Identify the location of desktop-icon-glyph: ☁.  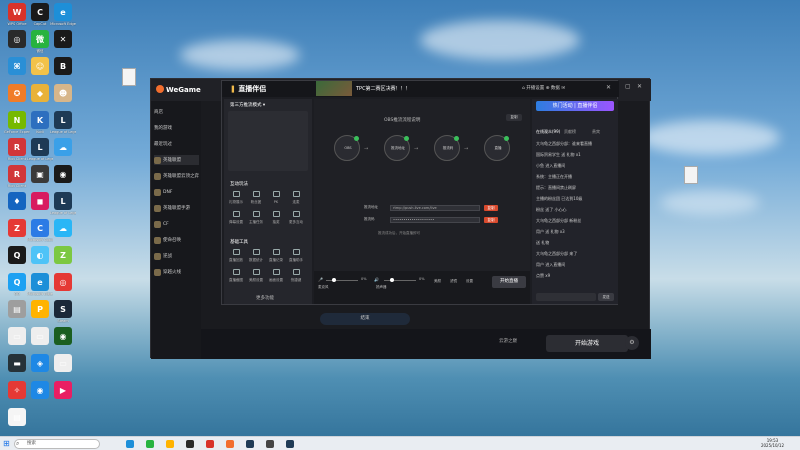
(63, 147).